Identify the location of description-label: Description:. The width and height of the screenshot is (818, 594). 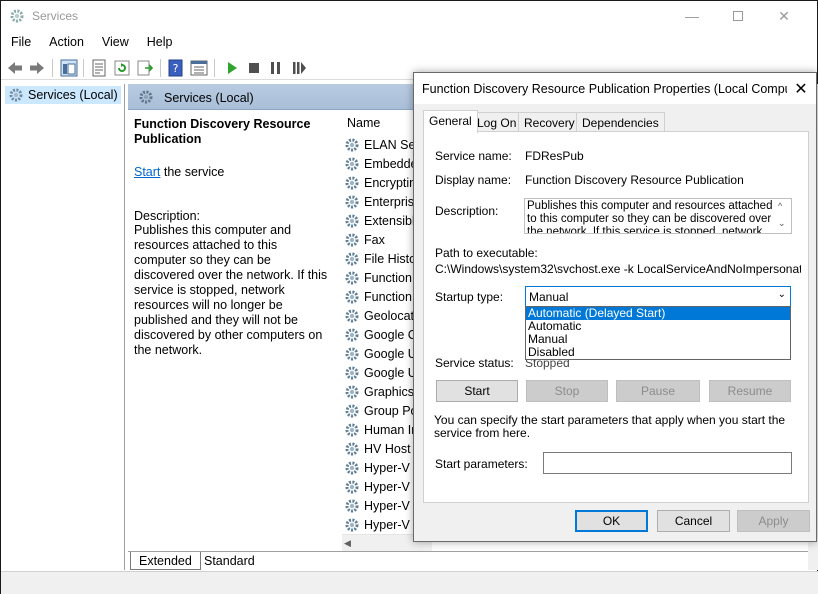
(167, 216).